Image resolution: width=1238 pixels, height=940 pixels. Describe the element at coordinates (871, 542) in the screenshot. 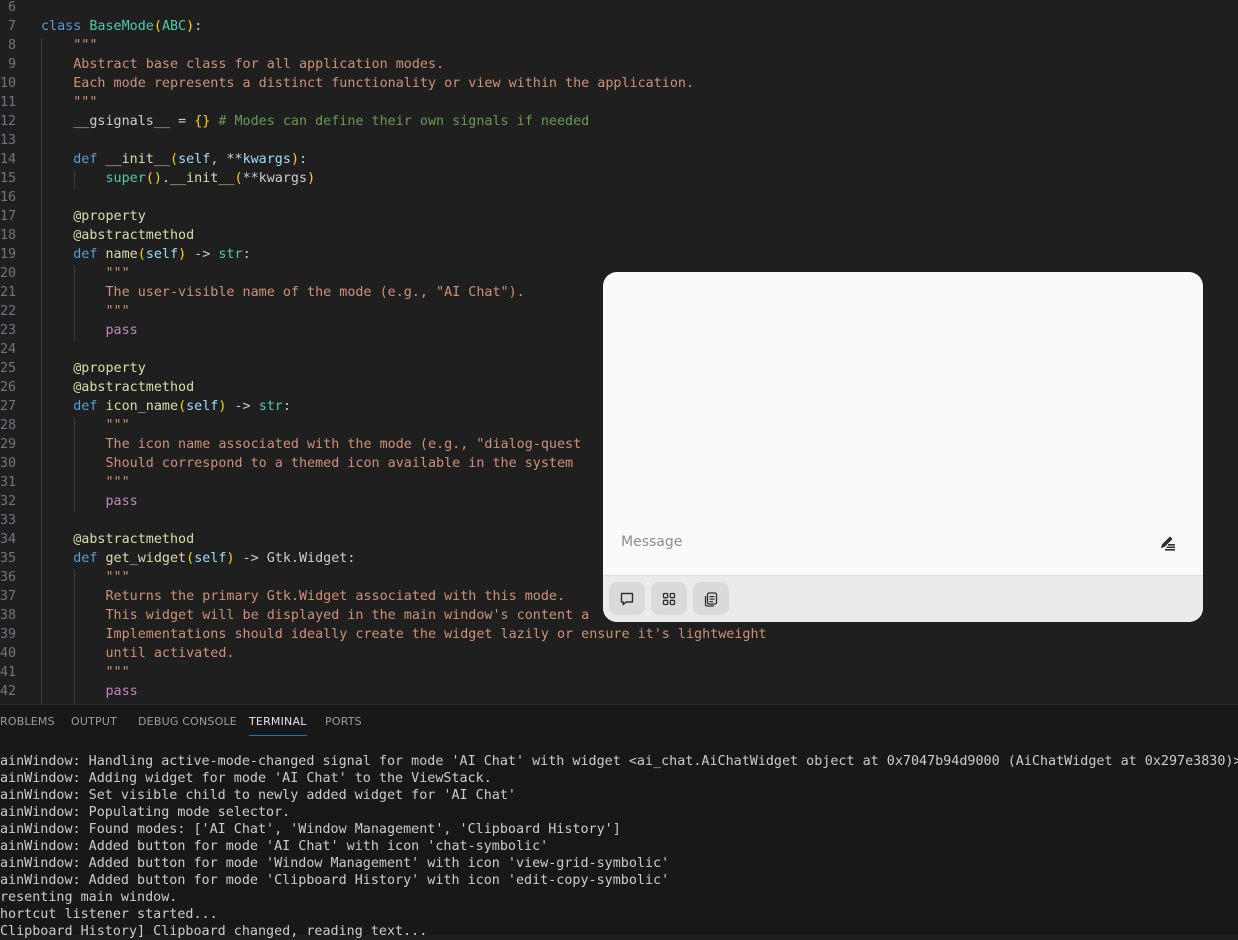

I see `message-input` at that location.